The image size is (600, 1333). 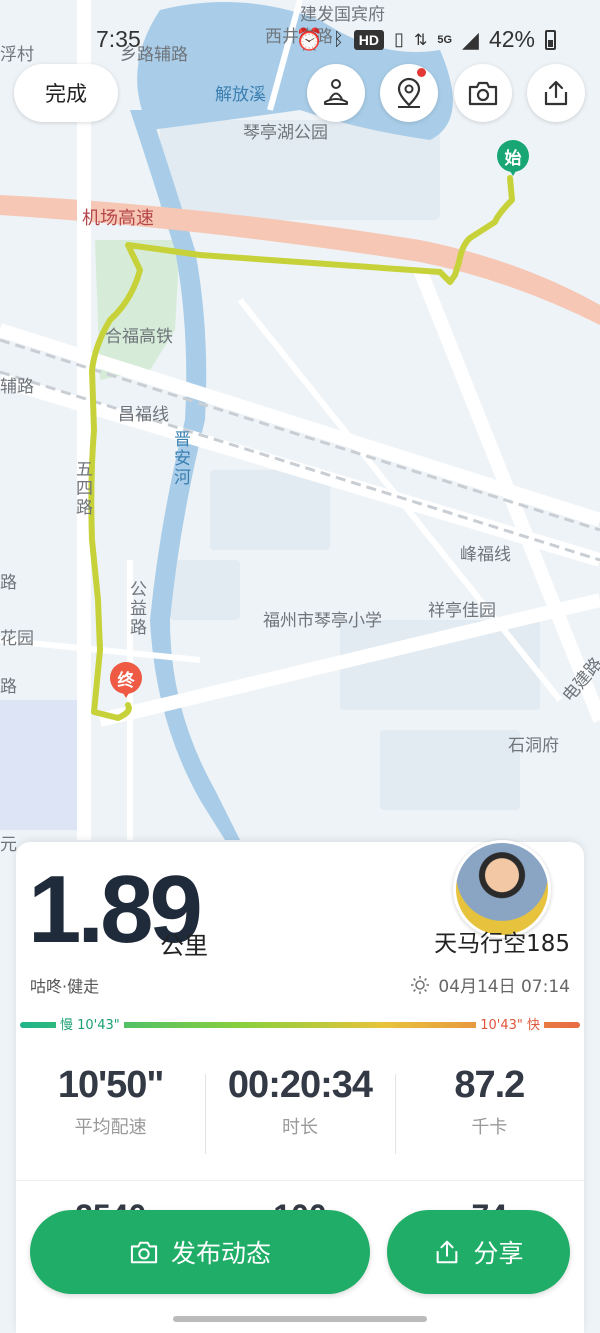 What do you see at coordinates (17, 639) in the screenshot?
I see `map-label-left-garden: 花园` at bounding box center [17, 639].